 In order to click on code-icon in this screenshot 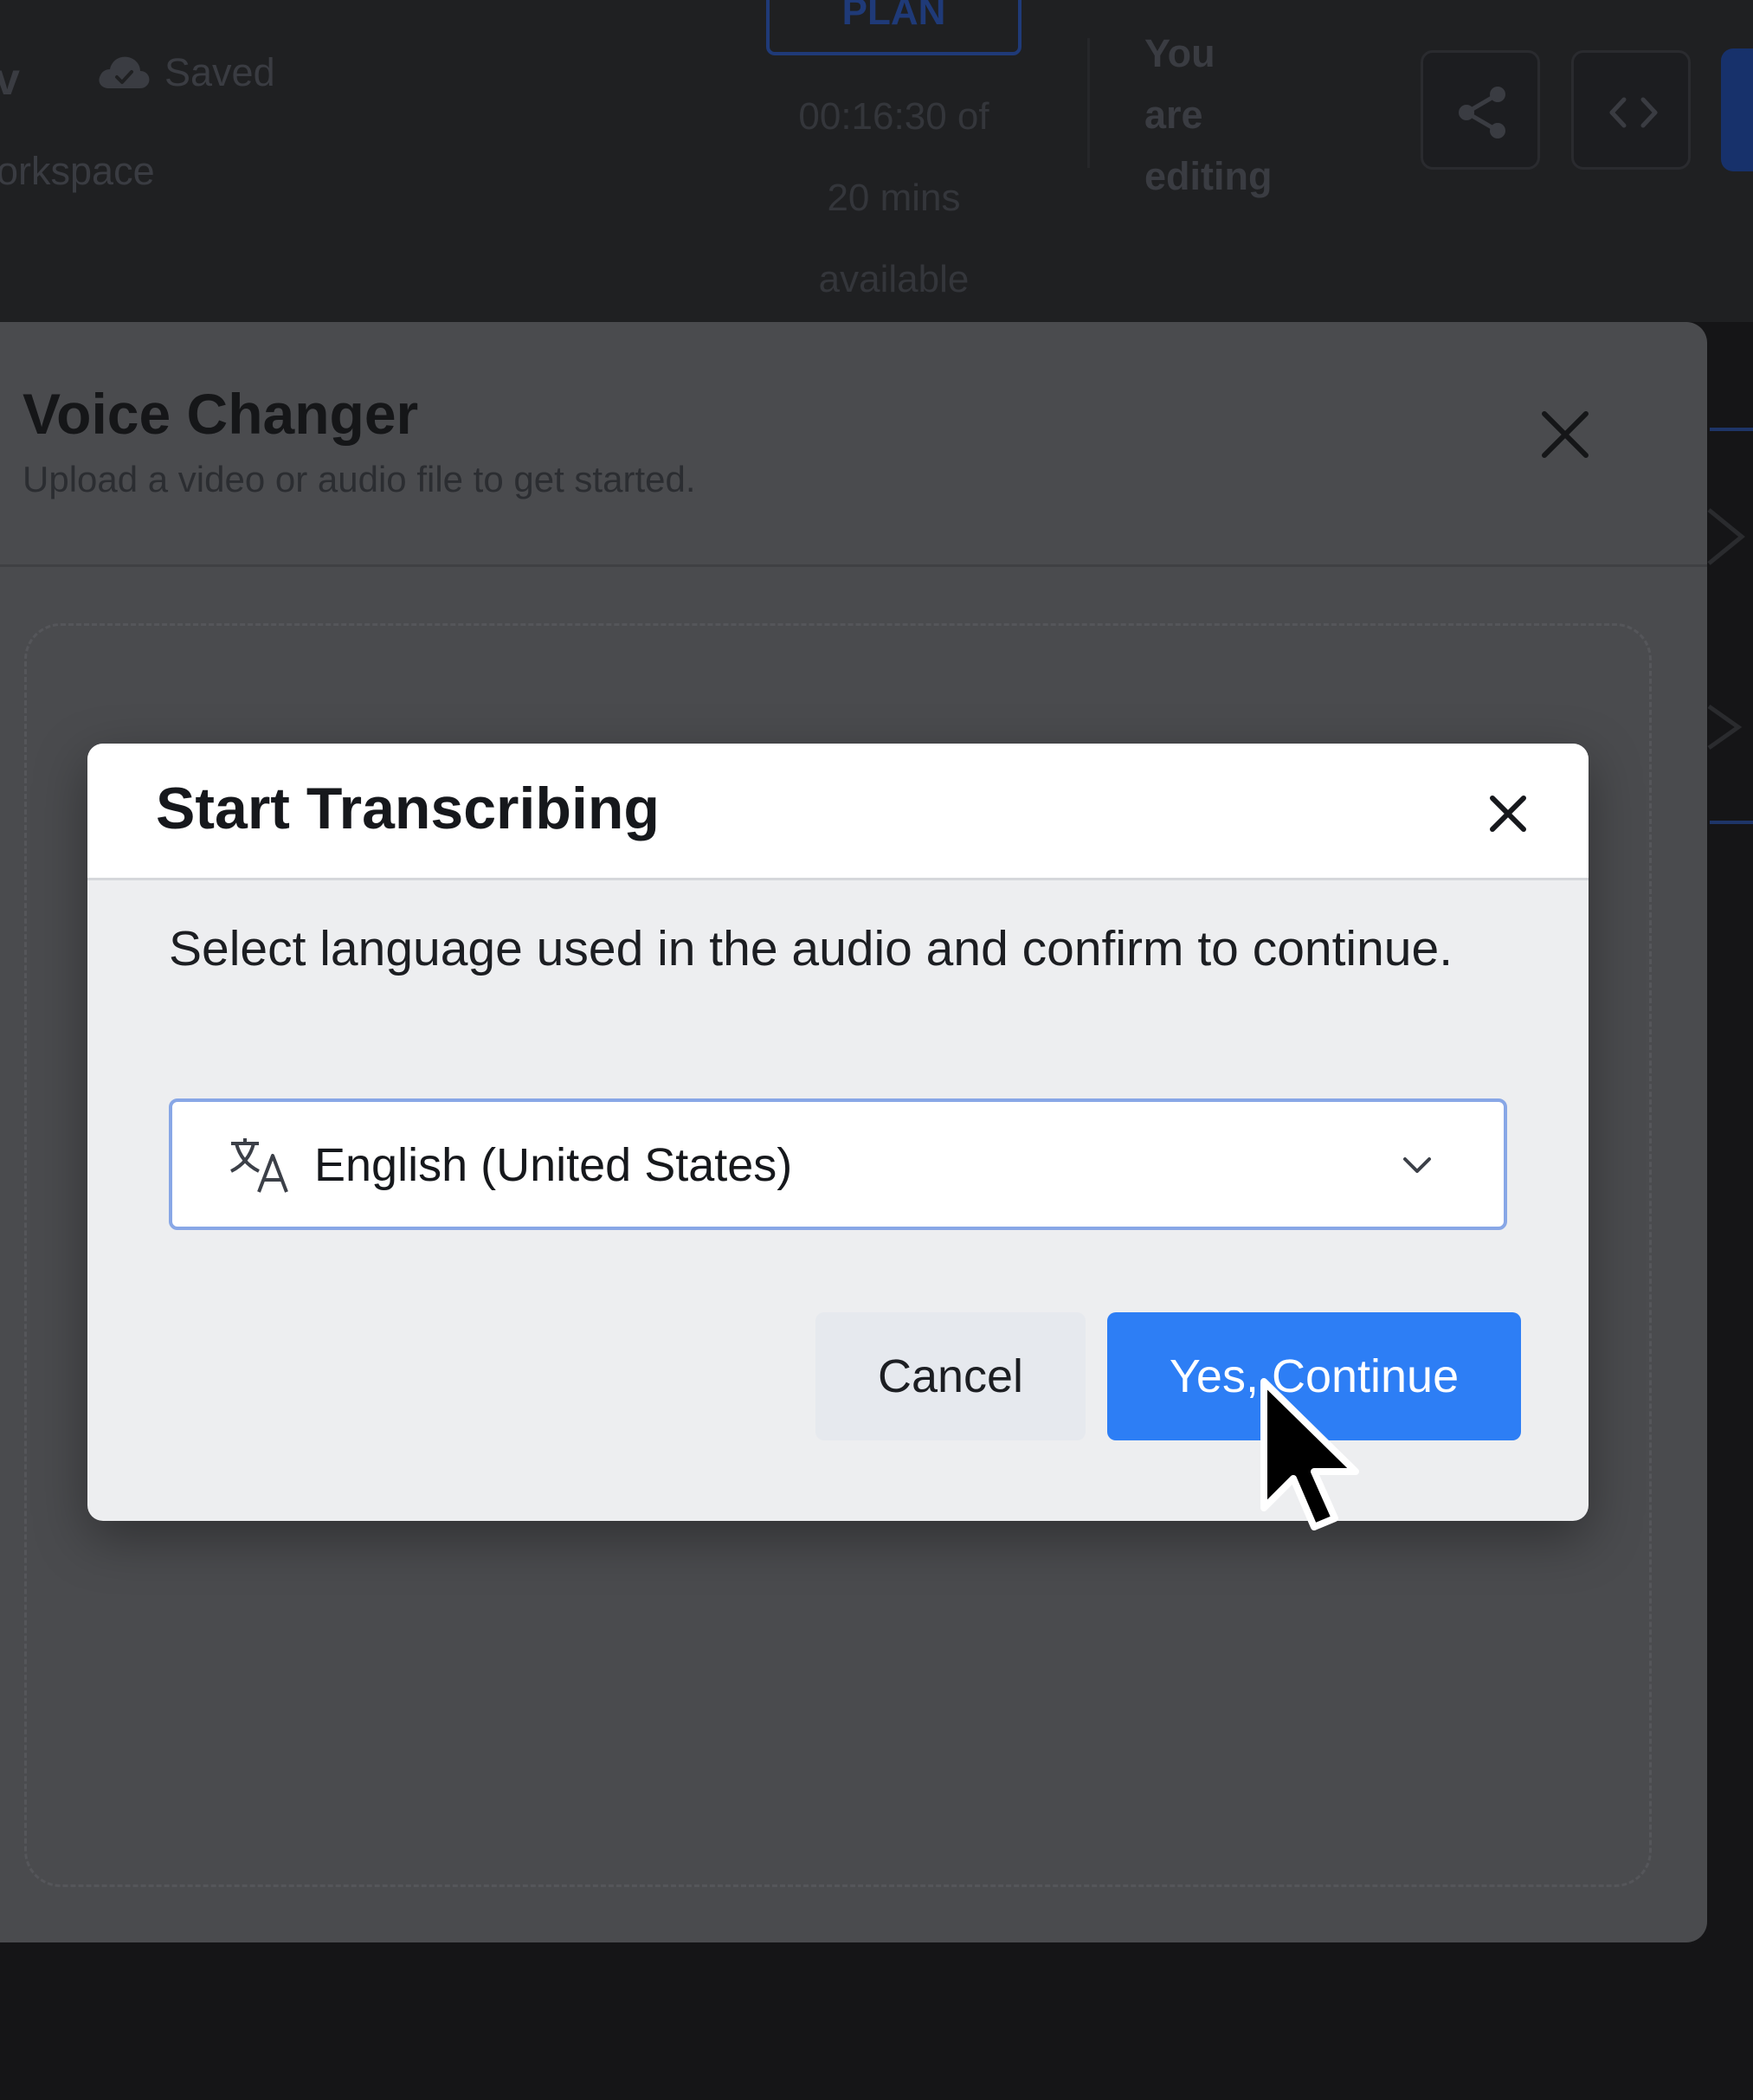, I will do `click(1633, 112)`.